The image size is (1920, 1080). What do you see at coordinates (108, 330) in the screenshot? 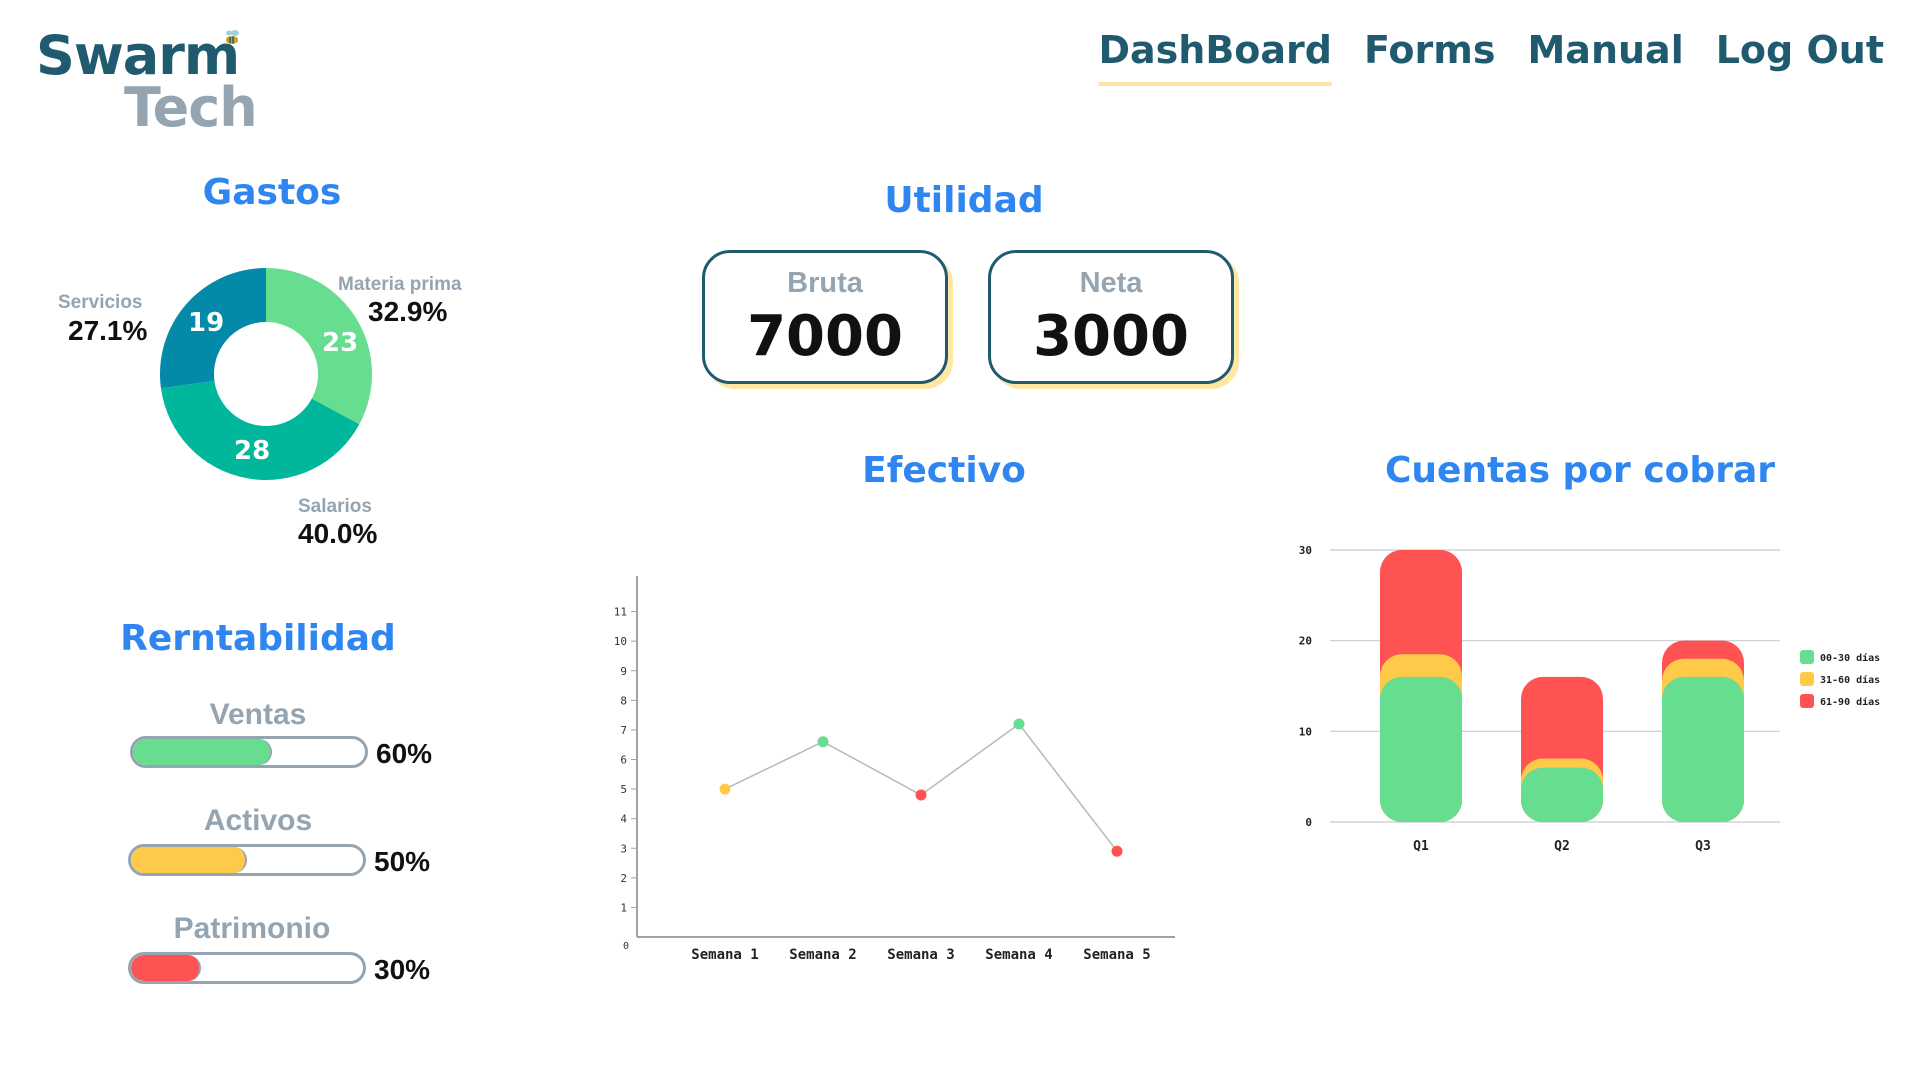
I see `legend-servicios-pct: 27.1%` at bounding box center [108, 330].